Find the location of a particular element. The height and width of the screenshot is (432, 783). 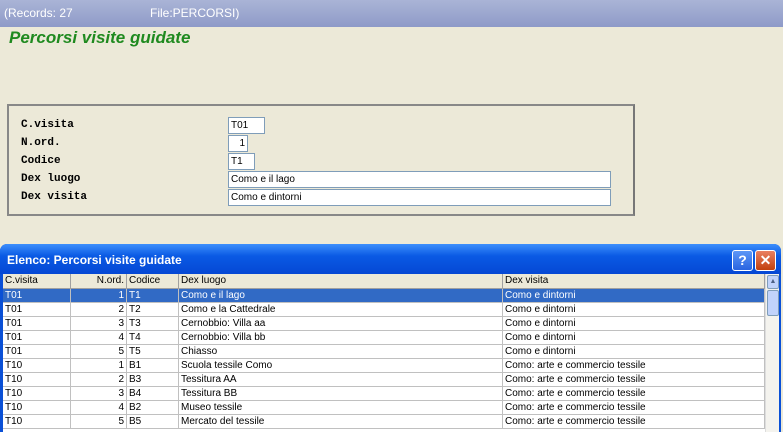

cell-dex-luogo: Cernobbio: Villa aa is located at coordinates (341, 324).